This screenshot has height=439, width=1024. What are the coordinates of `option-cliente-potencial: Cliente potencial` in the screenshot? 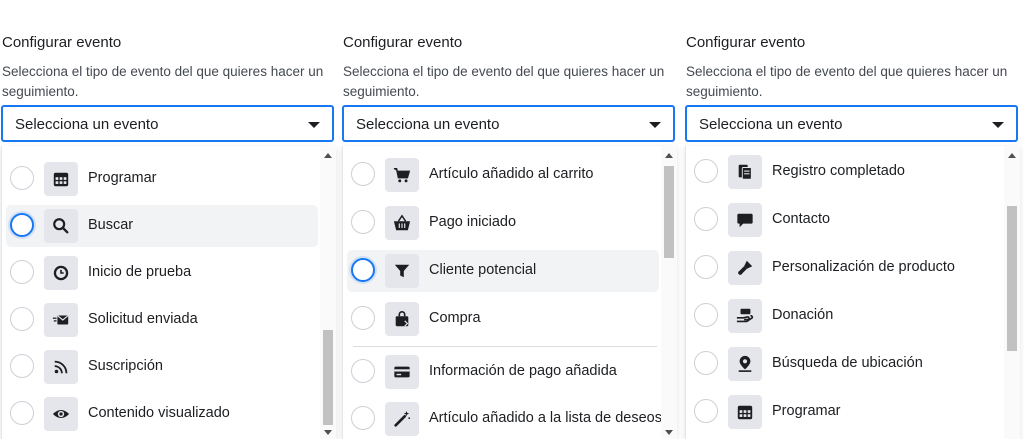 It's located at (503, 271).